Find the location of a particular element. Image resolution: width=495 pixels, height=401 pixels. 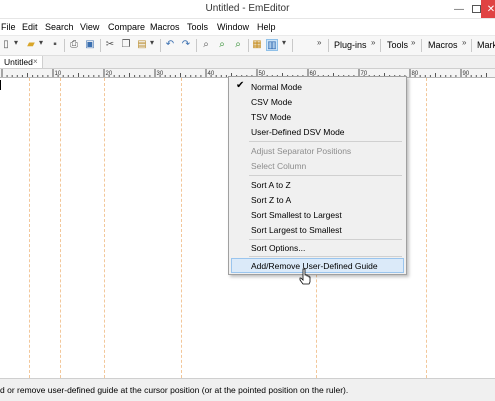

menu-item-label: Add/Remove User-Defined Guide is located at coordinates (314, 266).